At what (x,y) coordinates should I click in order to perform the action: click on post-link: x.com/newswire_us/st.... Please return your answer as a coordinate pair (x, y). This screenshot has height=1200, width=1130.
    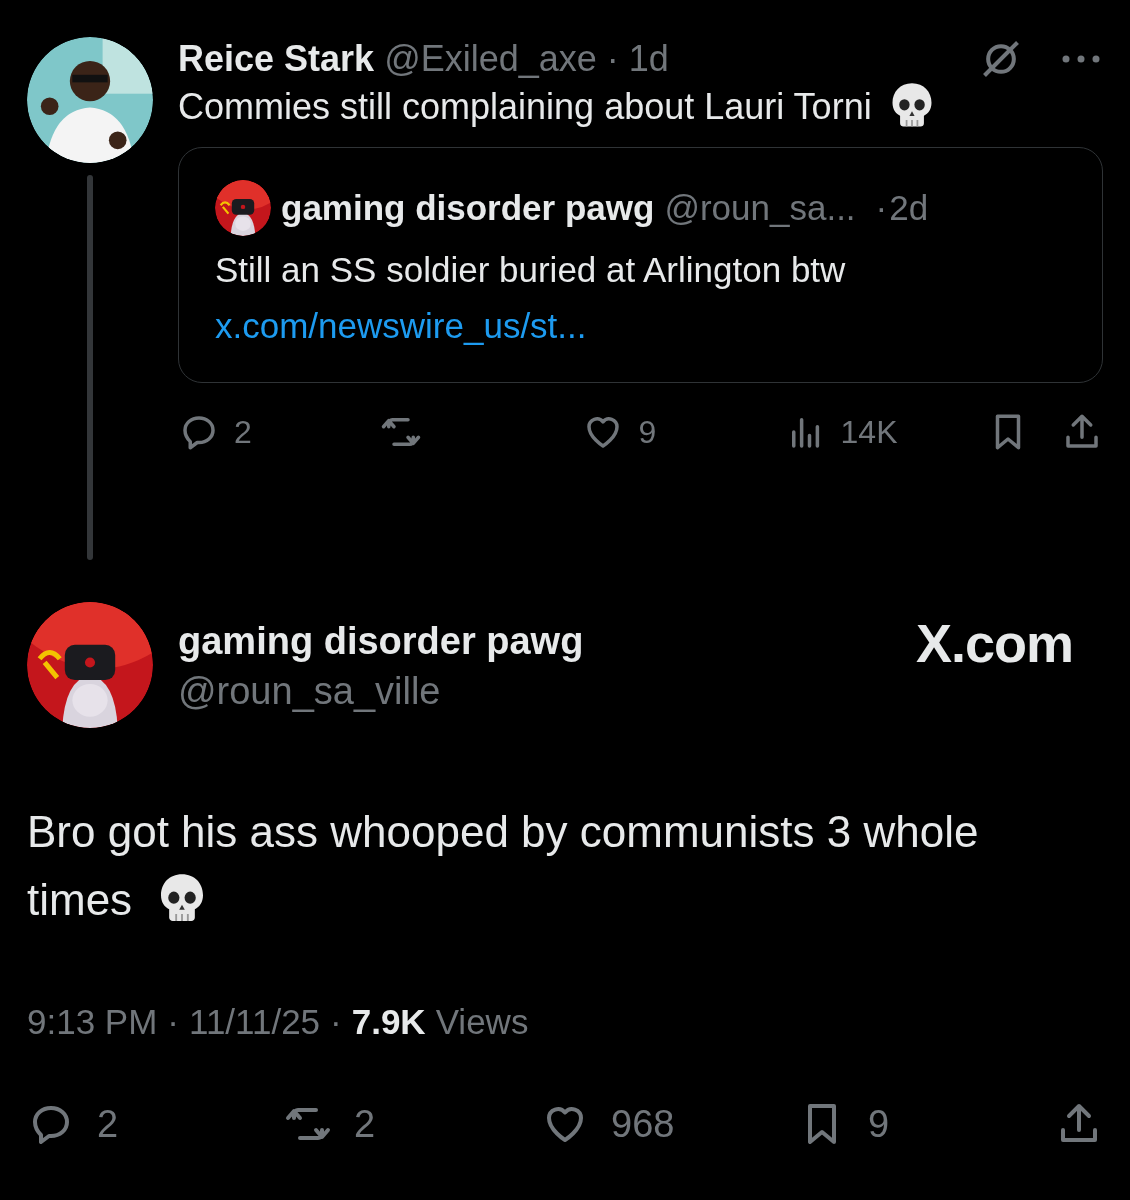
    Looking at the image, I should click on (401, 326).